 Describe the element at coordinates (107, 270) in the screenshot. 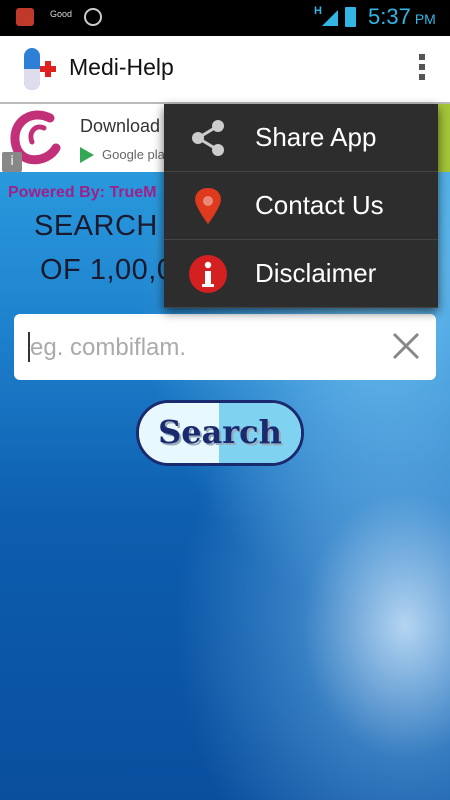

I see `heading-line-2: OF 1,00,0` at that location.